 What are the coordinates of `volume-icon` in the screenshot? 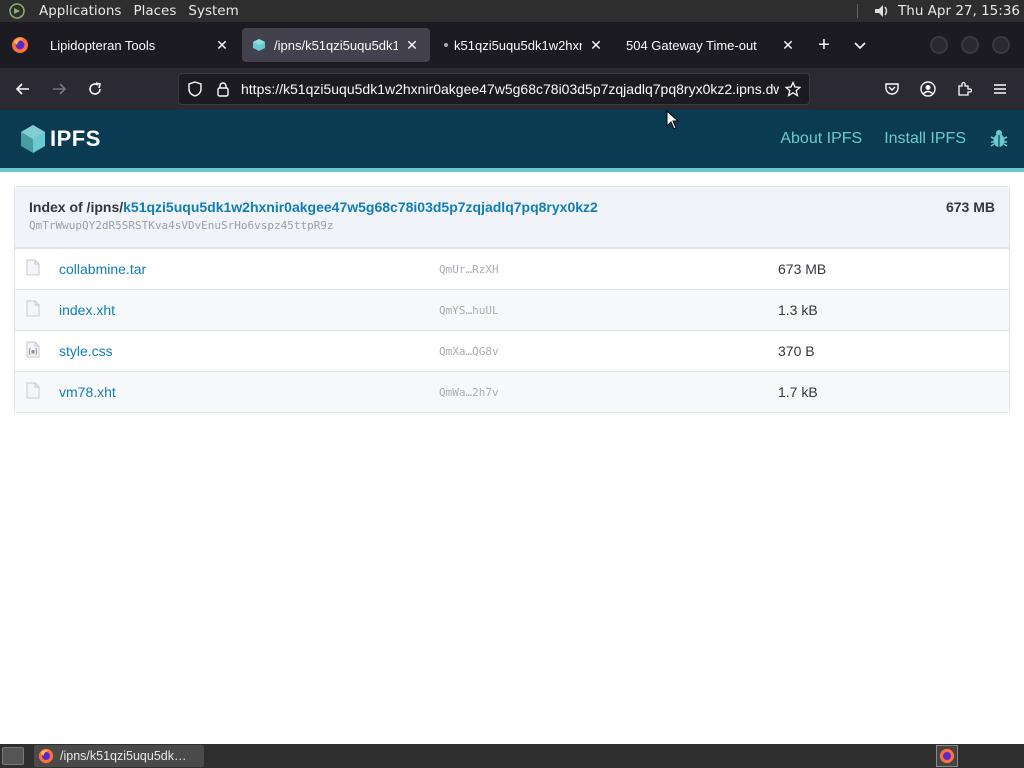 It's located at (882, 11).